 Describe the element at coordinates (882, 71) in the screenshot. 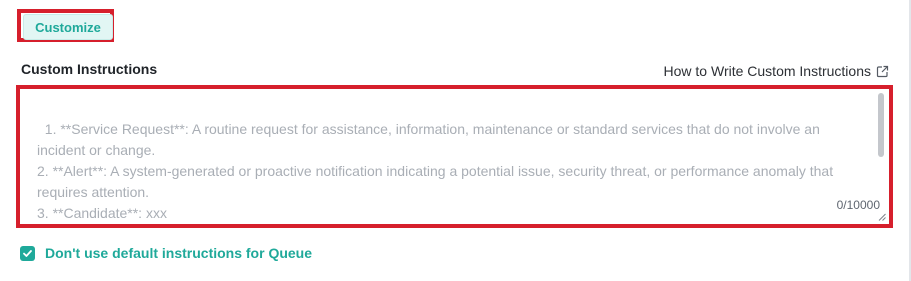

I see `external-link-icon` at that location.